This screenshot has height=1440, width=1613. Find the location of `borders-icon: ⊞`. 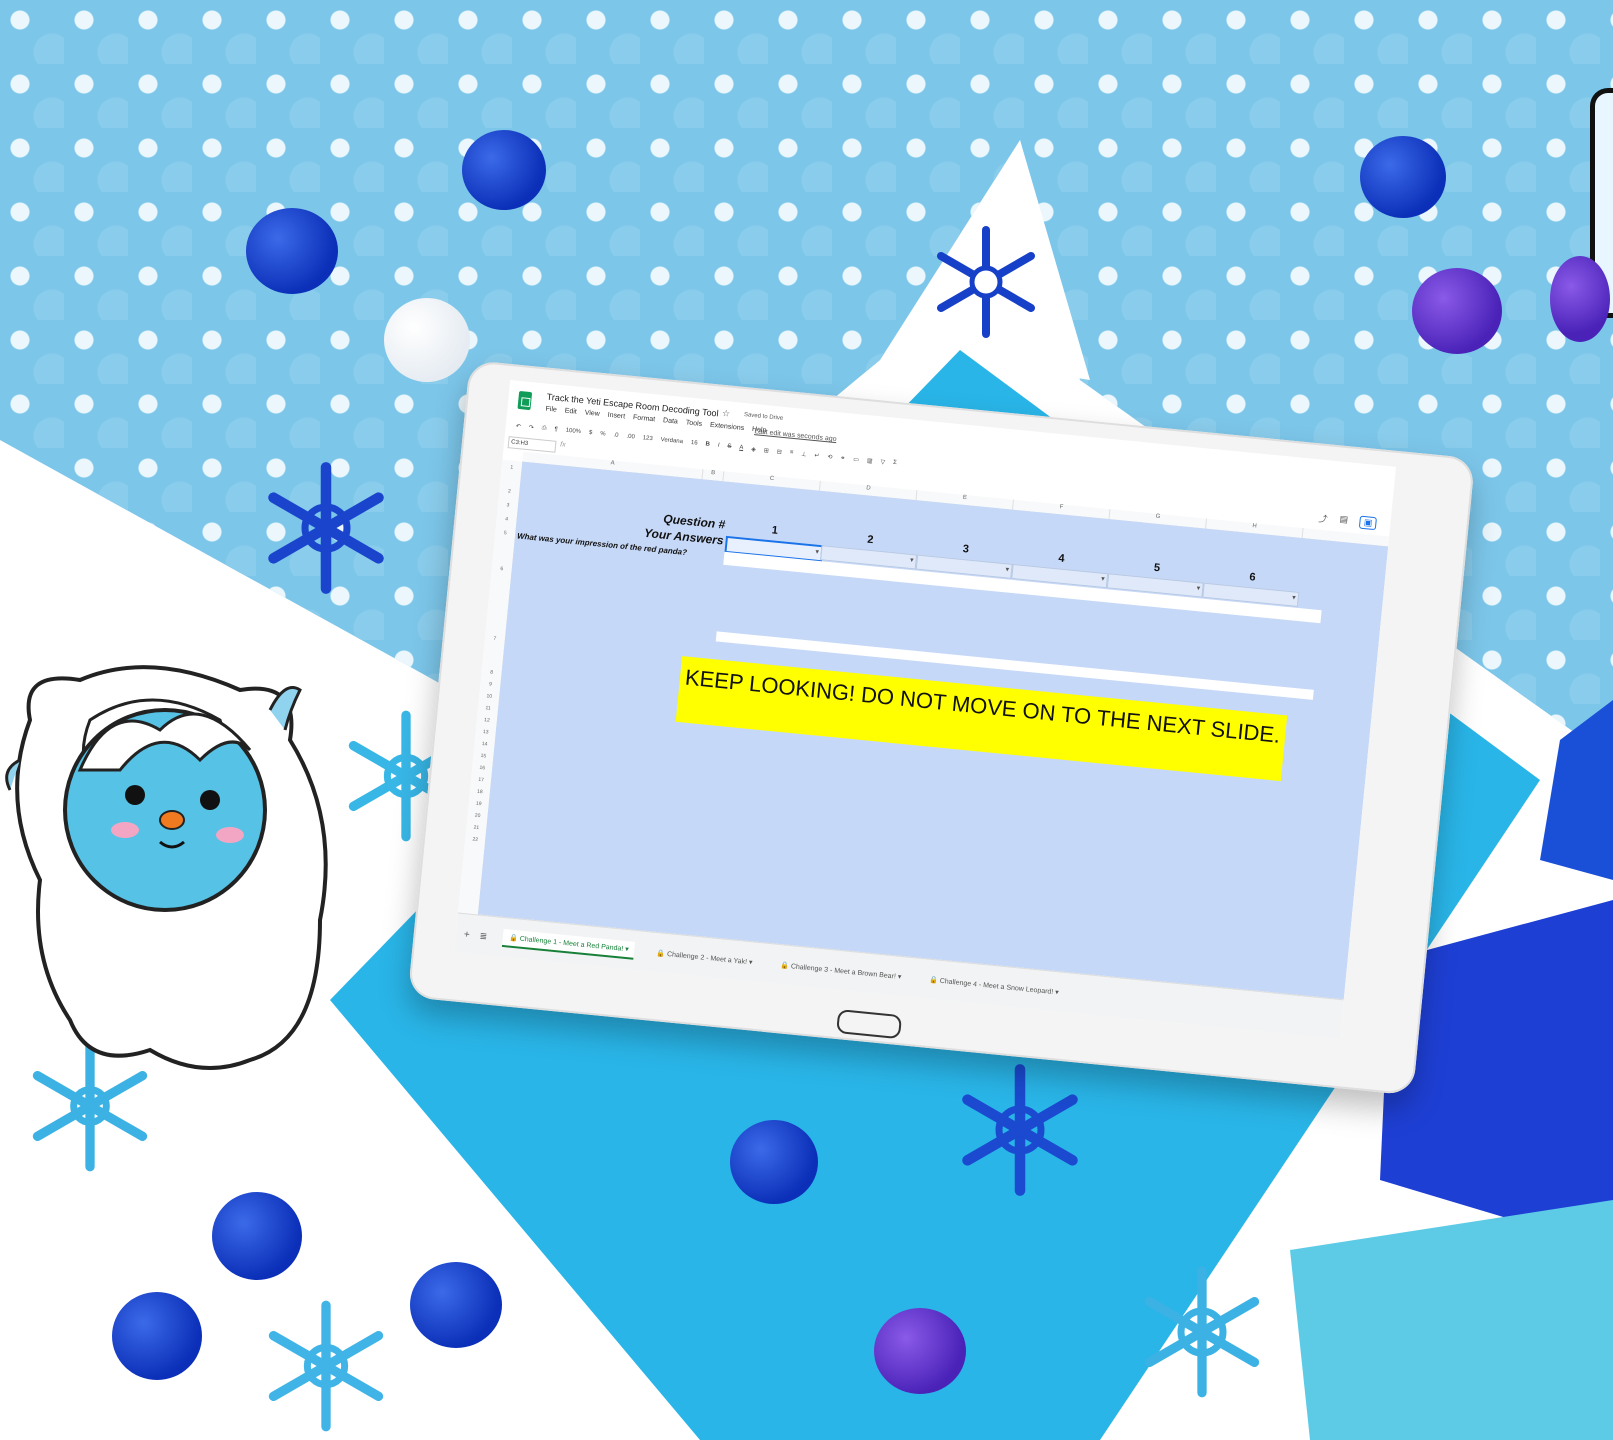

borders-icon: ⊞ is located at coordinates (767, 450).